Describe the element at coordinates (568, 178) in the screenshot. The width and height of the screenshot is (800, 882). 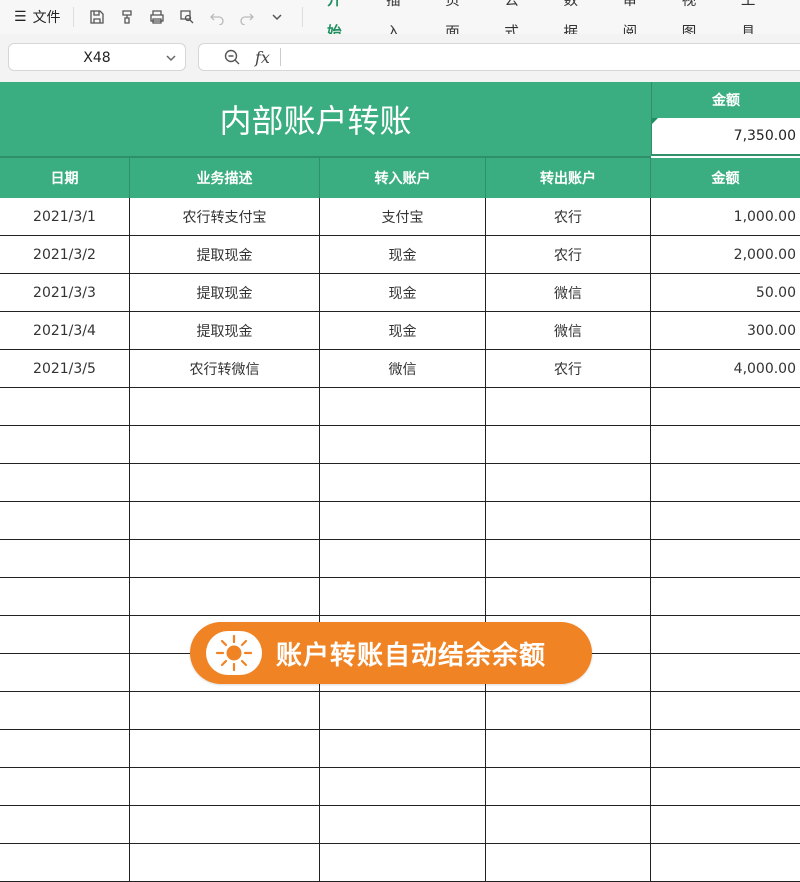
I see `column-header-from-account: 转出账户` at that location.